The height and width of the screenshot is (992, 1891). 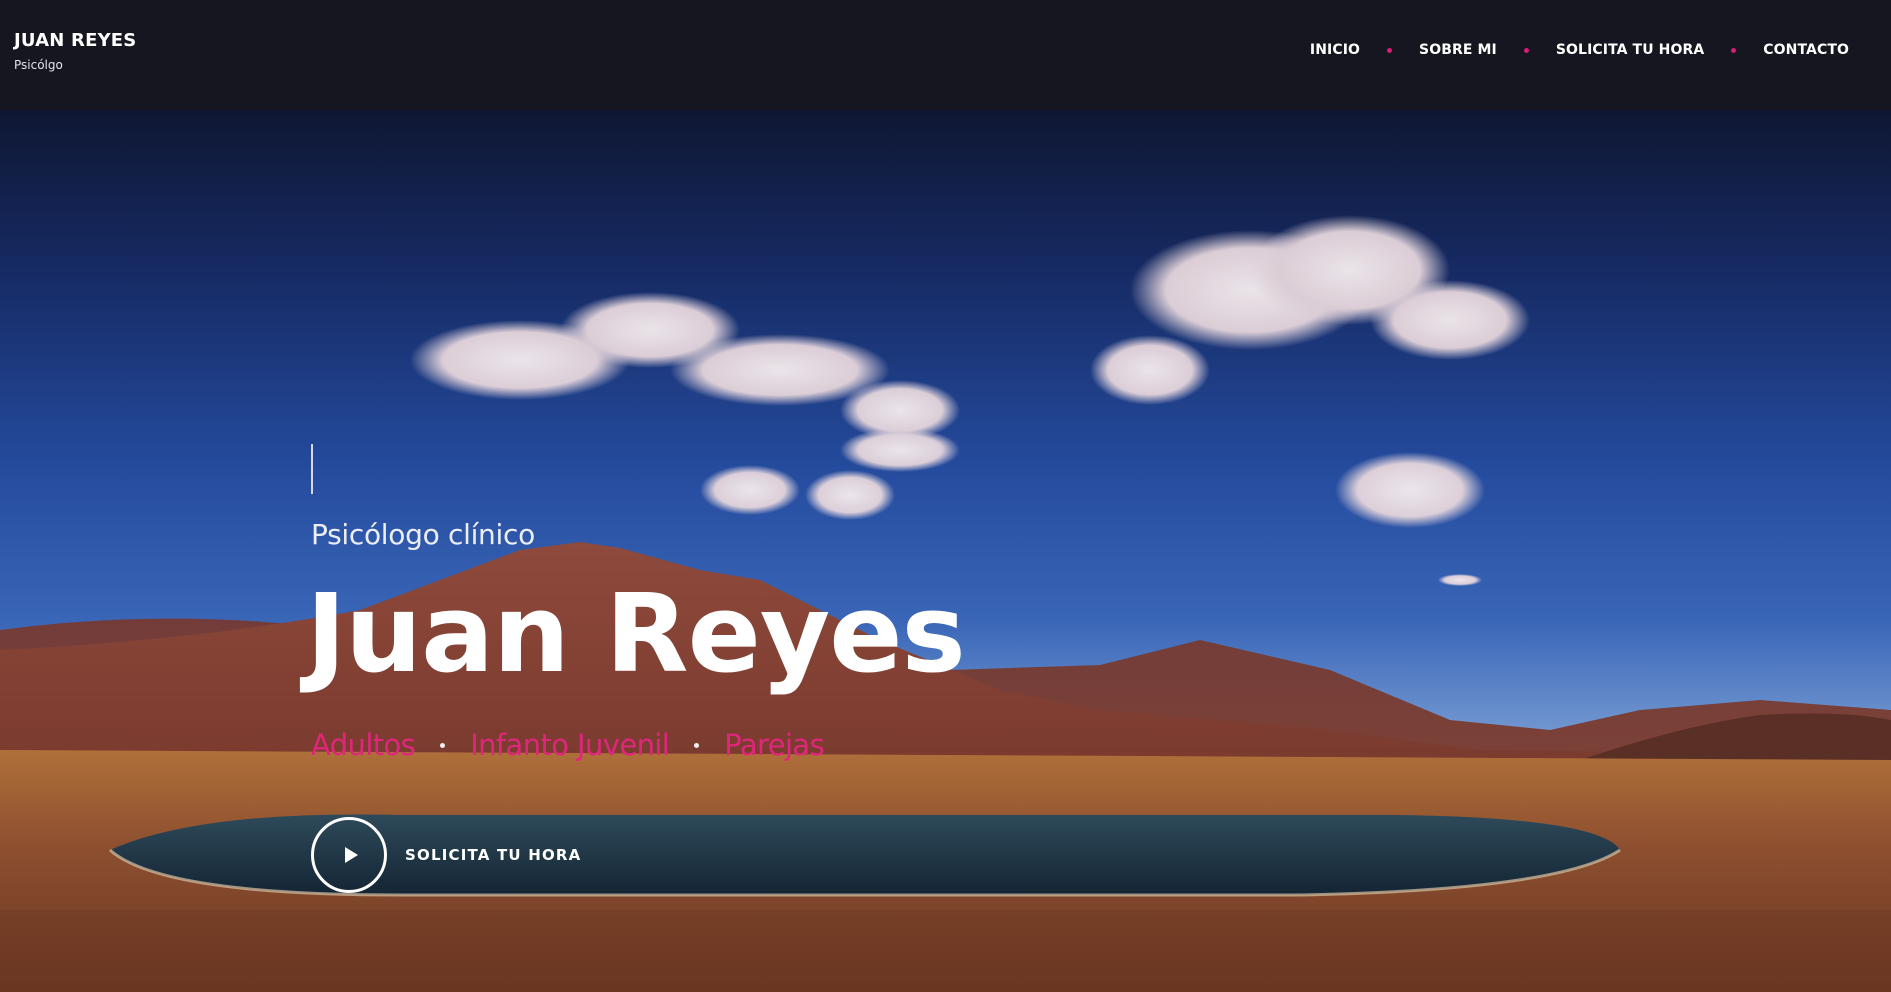 I want to click on specialty-adultos: Adultos, so click(x=363, y=745).